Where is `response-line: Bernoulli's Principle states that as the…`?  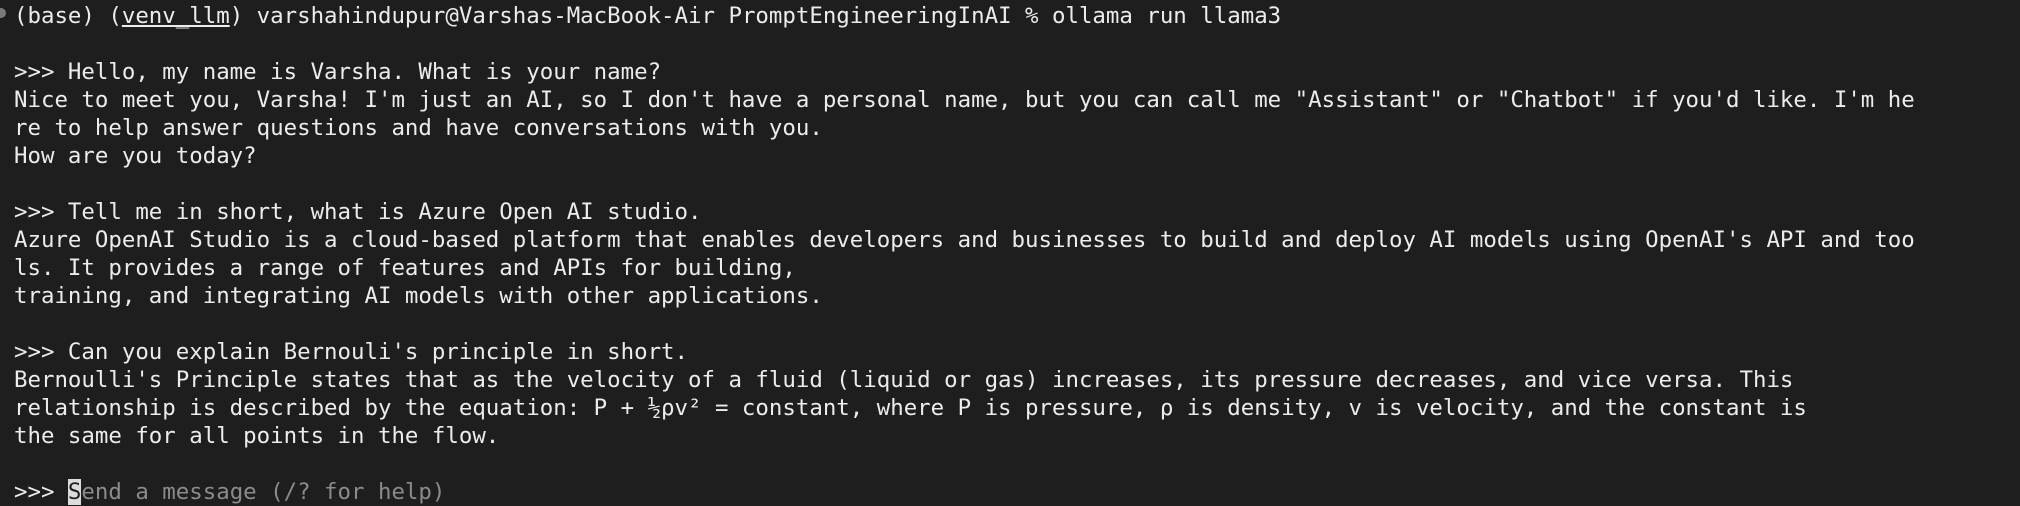 response-line: Bernoulli's Principle states that as the… is located at coordinates (904, 380).